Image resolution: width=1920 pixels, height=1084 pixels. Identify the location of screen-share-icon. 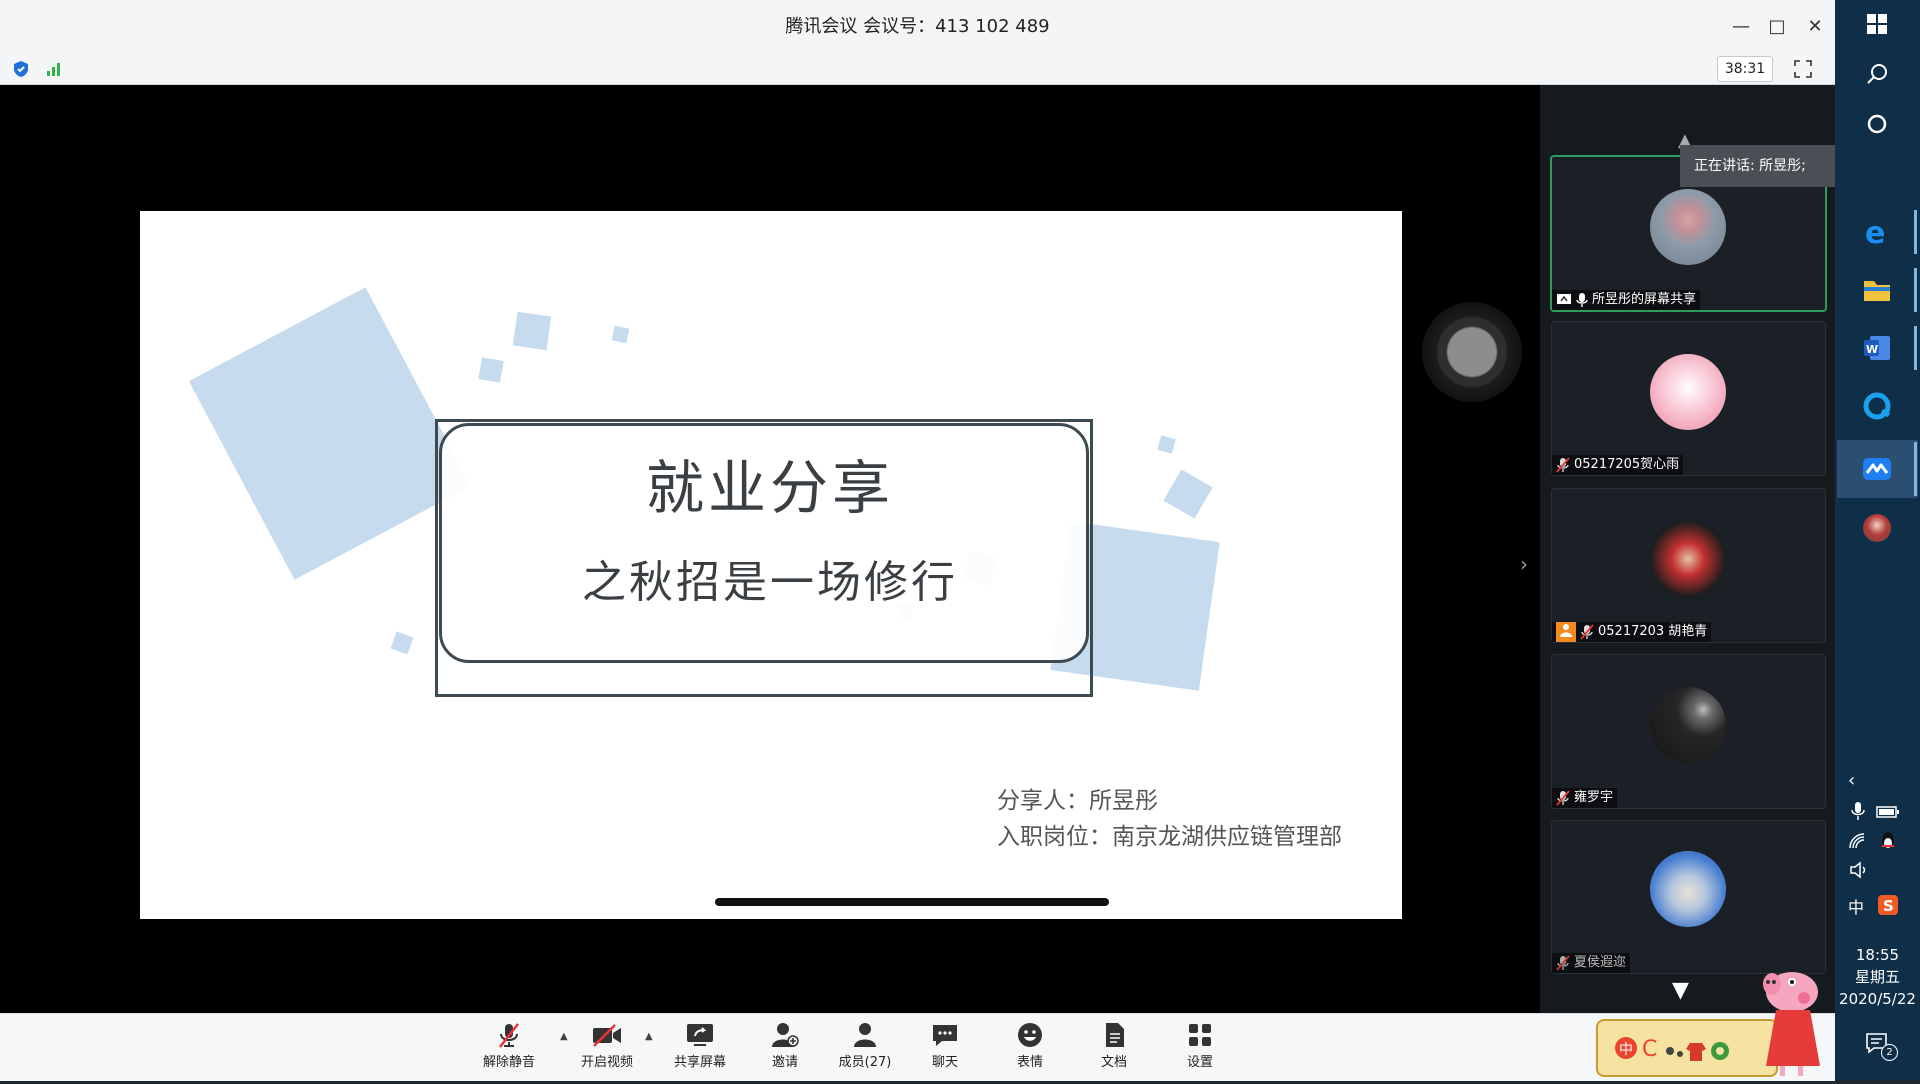
(1564, 299).